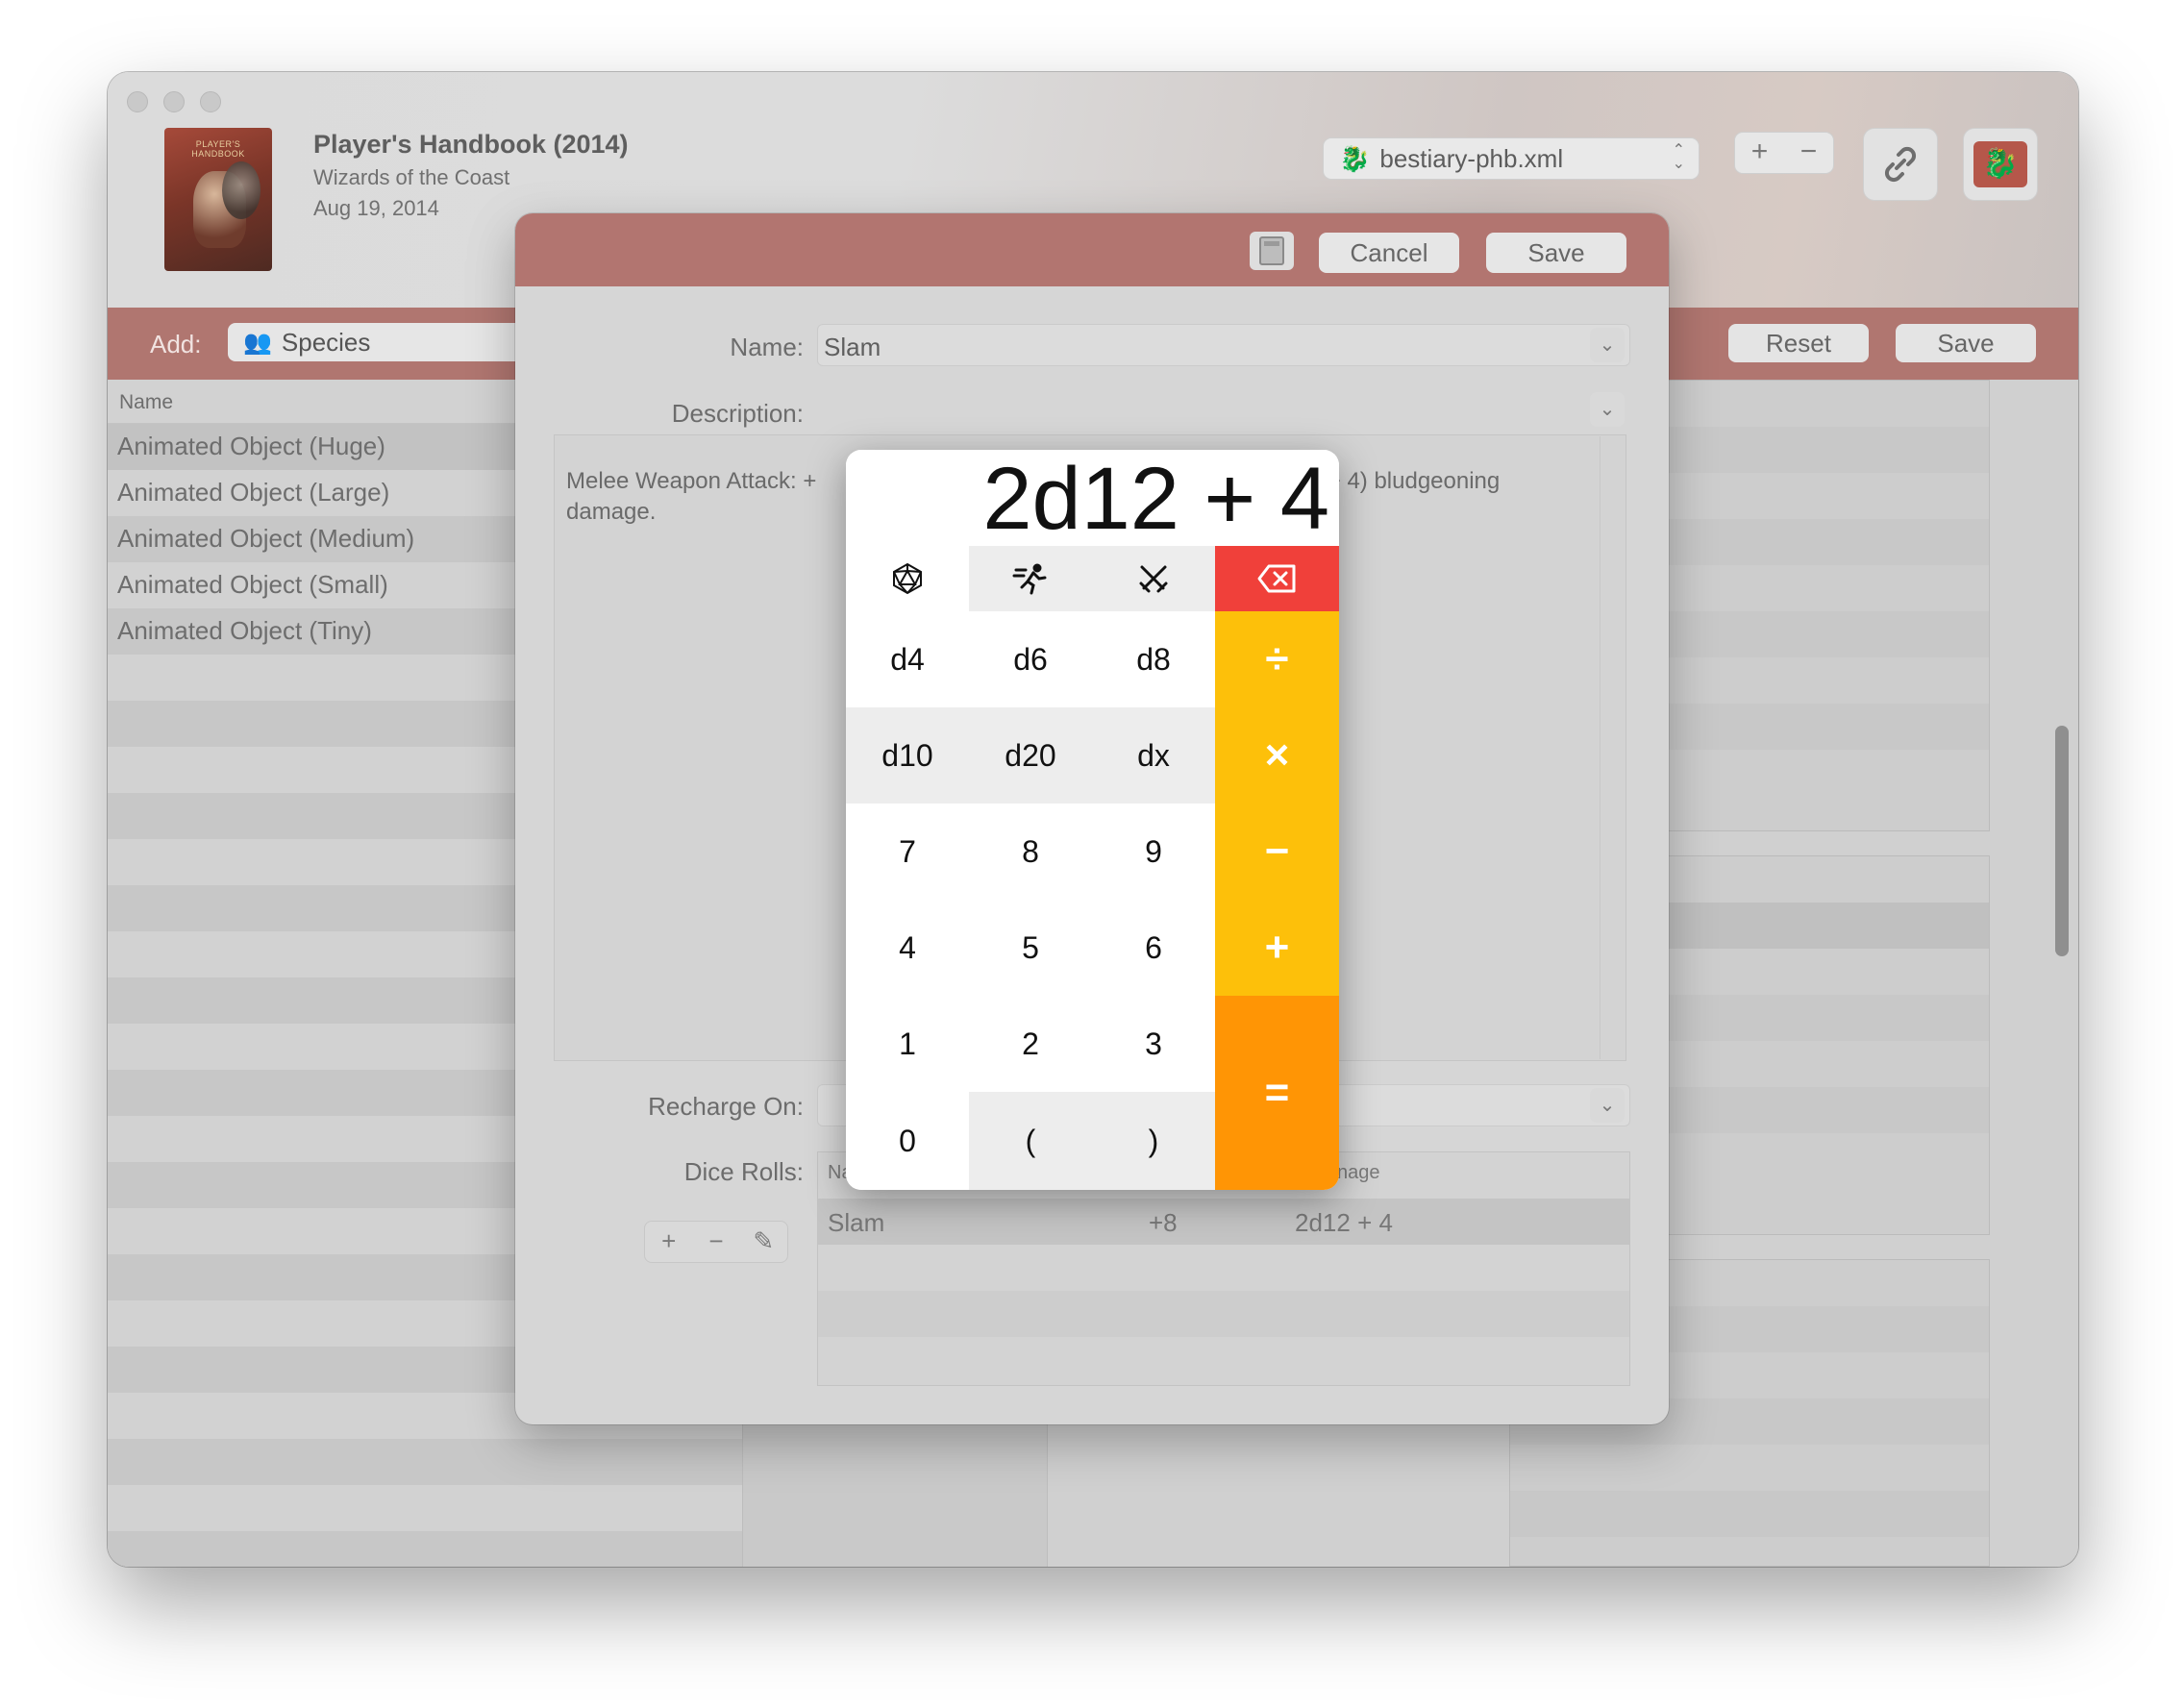 The height and width of the screenshot is (1707, 2184). What do you see at coordinates (908, 659) in the screenshot?
I see `d4-key: d4` at bounding box center [908, 659].